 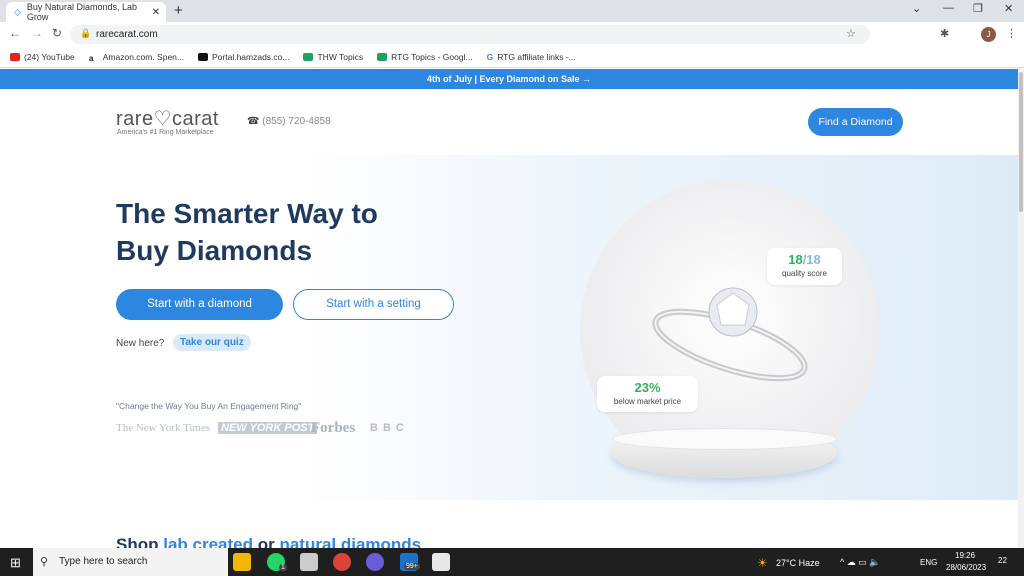 I want to click on bookmark-thw-topics: THW Topics, so click(x=333, y=57).